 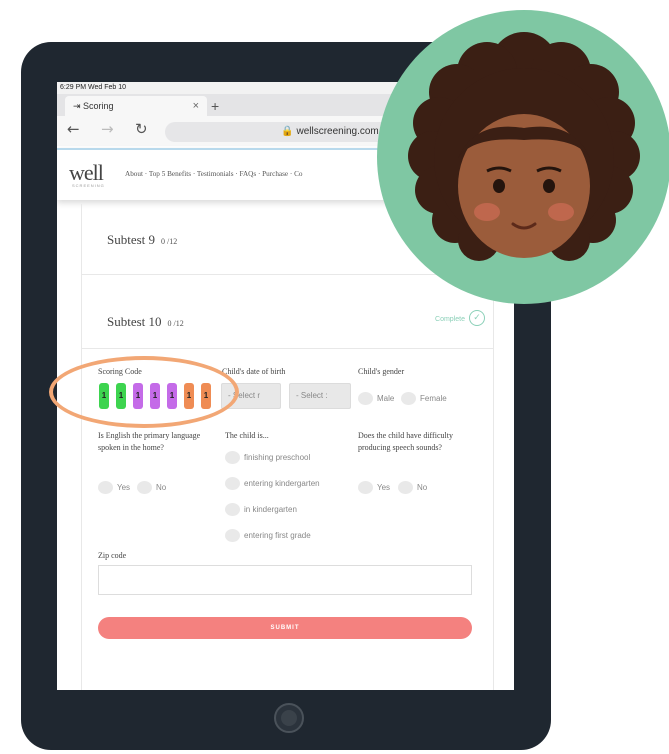 I want to click on highlight-ellipse, so click(x=144, y=392).